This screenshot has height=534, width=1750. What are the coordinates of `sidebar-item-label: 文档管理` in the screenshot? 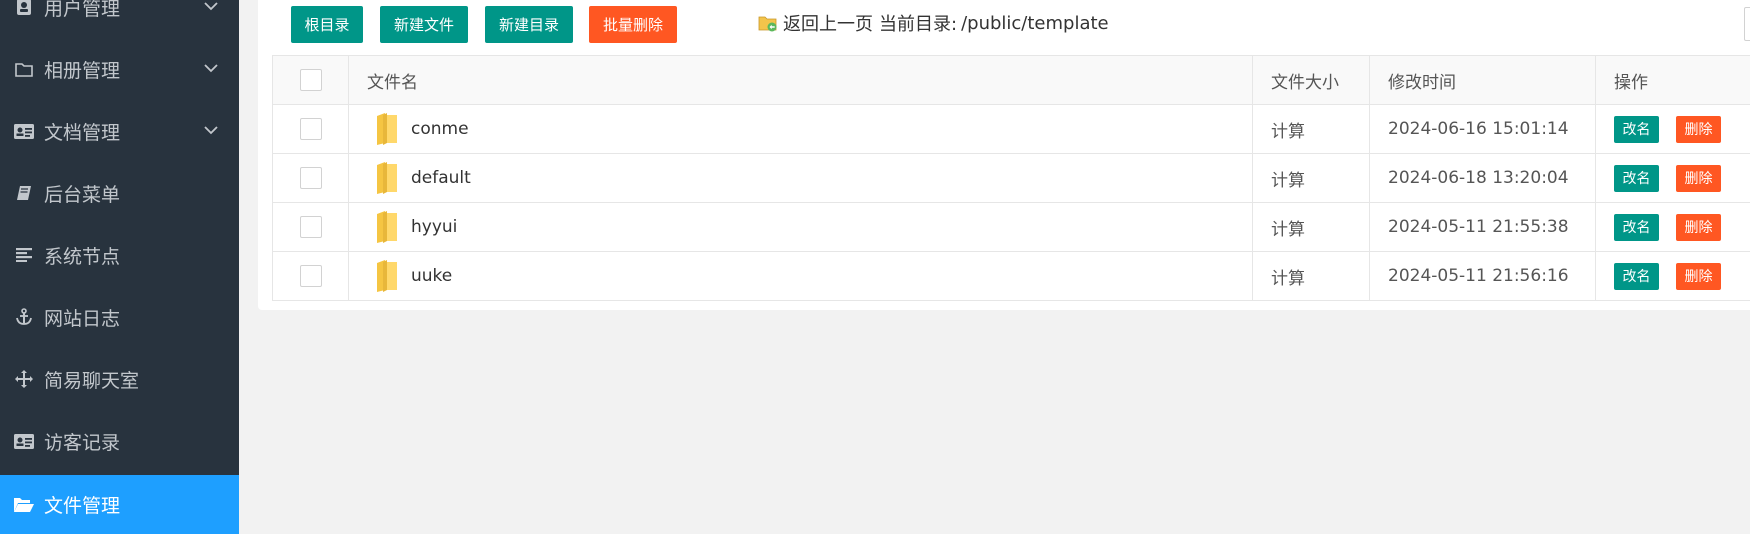 It's located at (82, 132).